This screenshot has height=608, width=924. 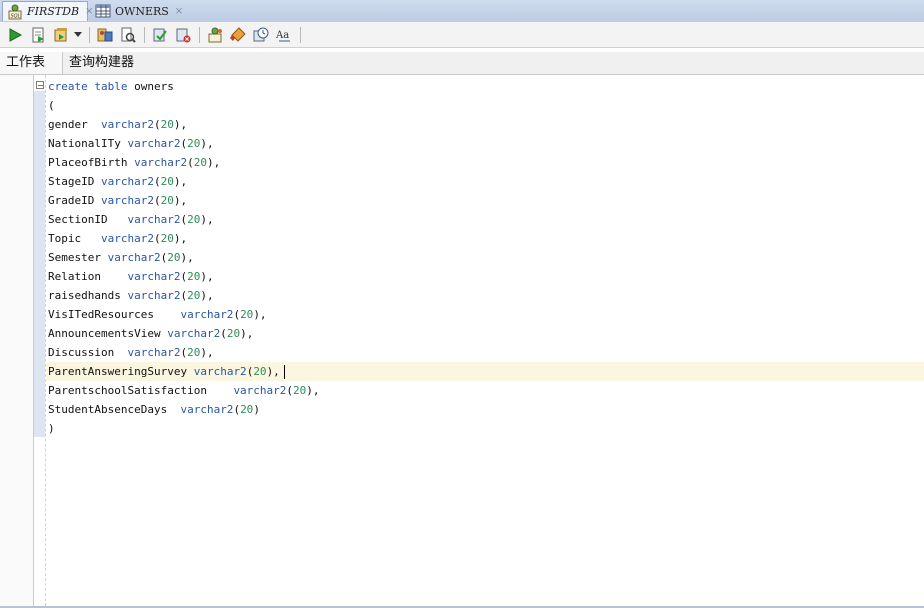 I want to click on rollback-icon, so click(x=183, y=35).